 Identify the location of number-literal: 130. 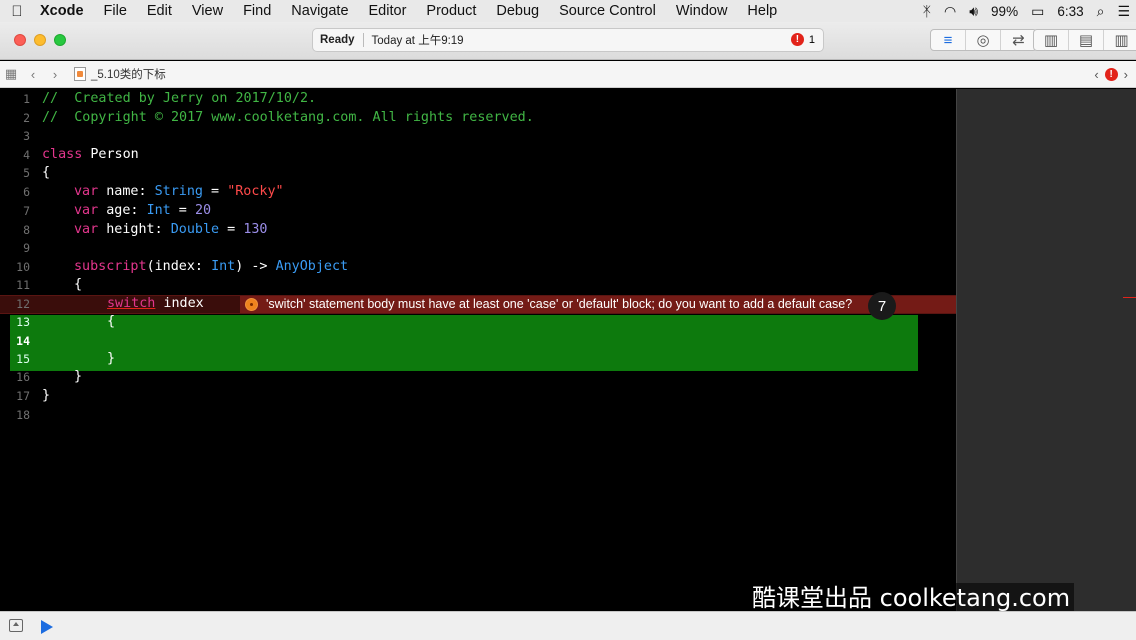
(255, 229).